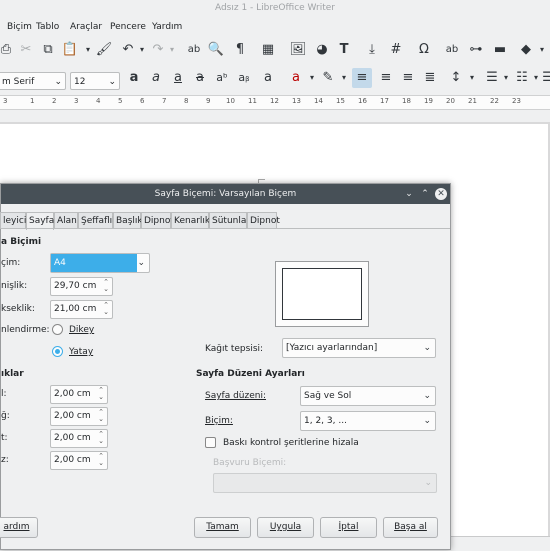 This screenshot has height=551, width=550. I want to click on insert-chart-icon: ◕, so click(322, 50).